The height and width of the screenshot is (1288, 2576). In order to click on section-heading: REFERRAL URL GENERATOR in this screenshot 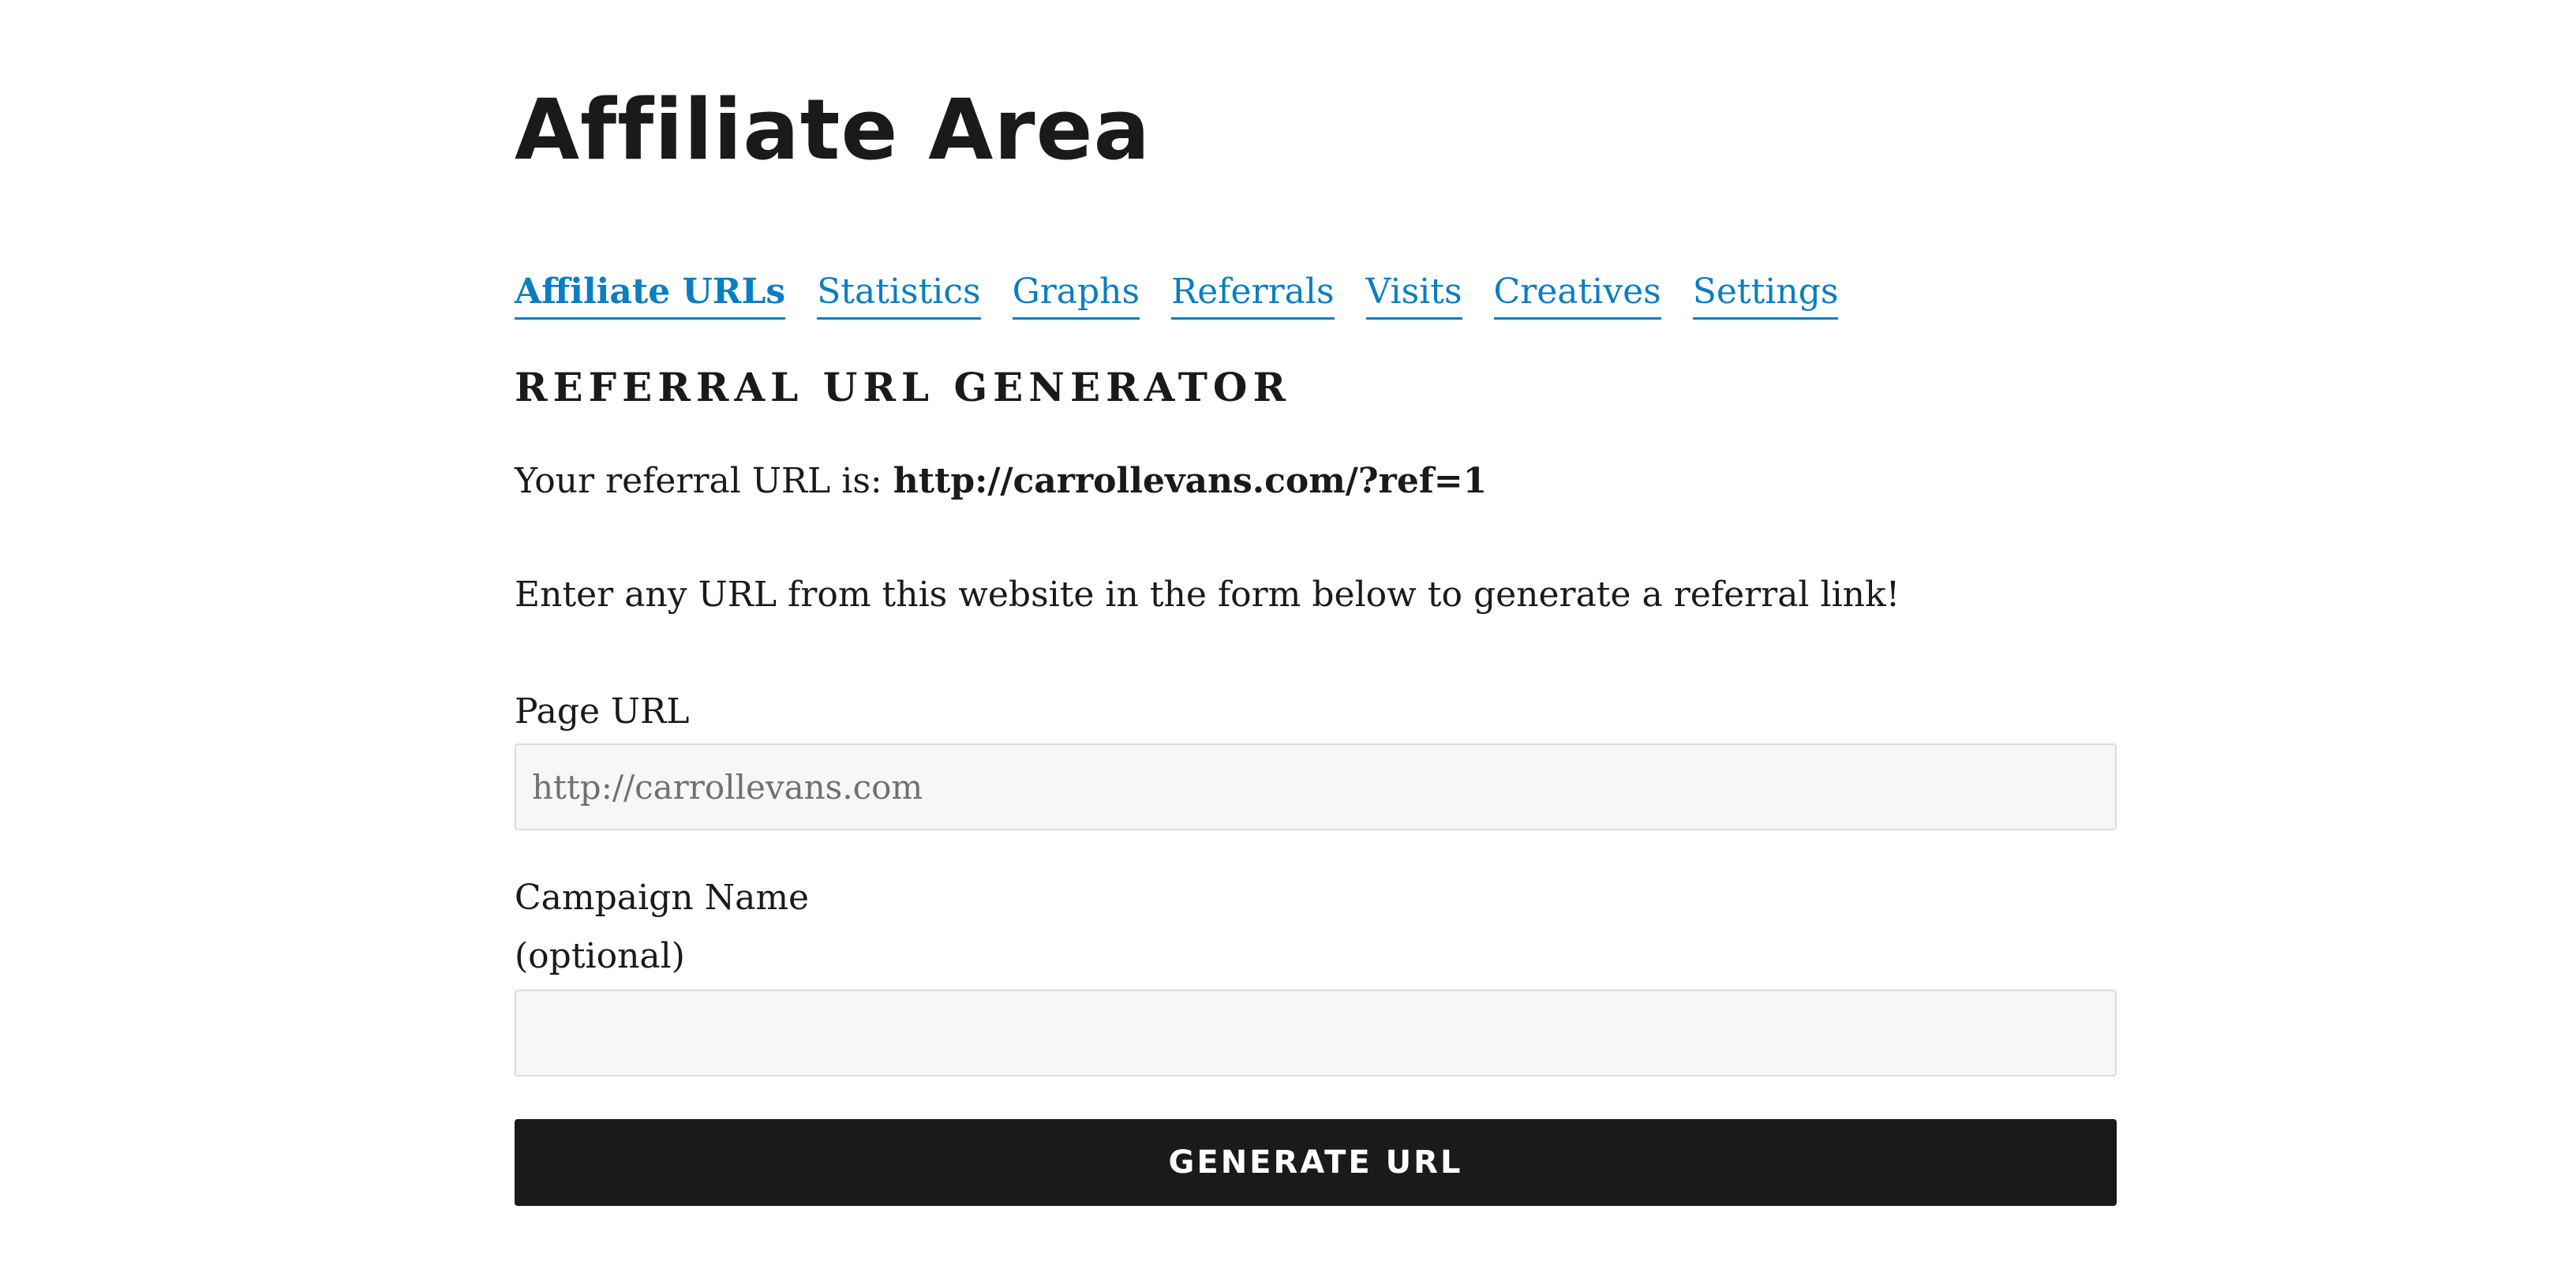, I will do `click(903, 387)`.